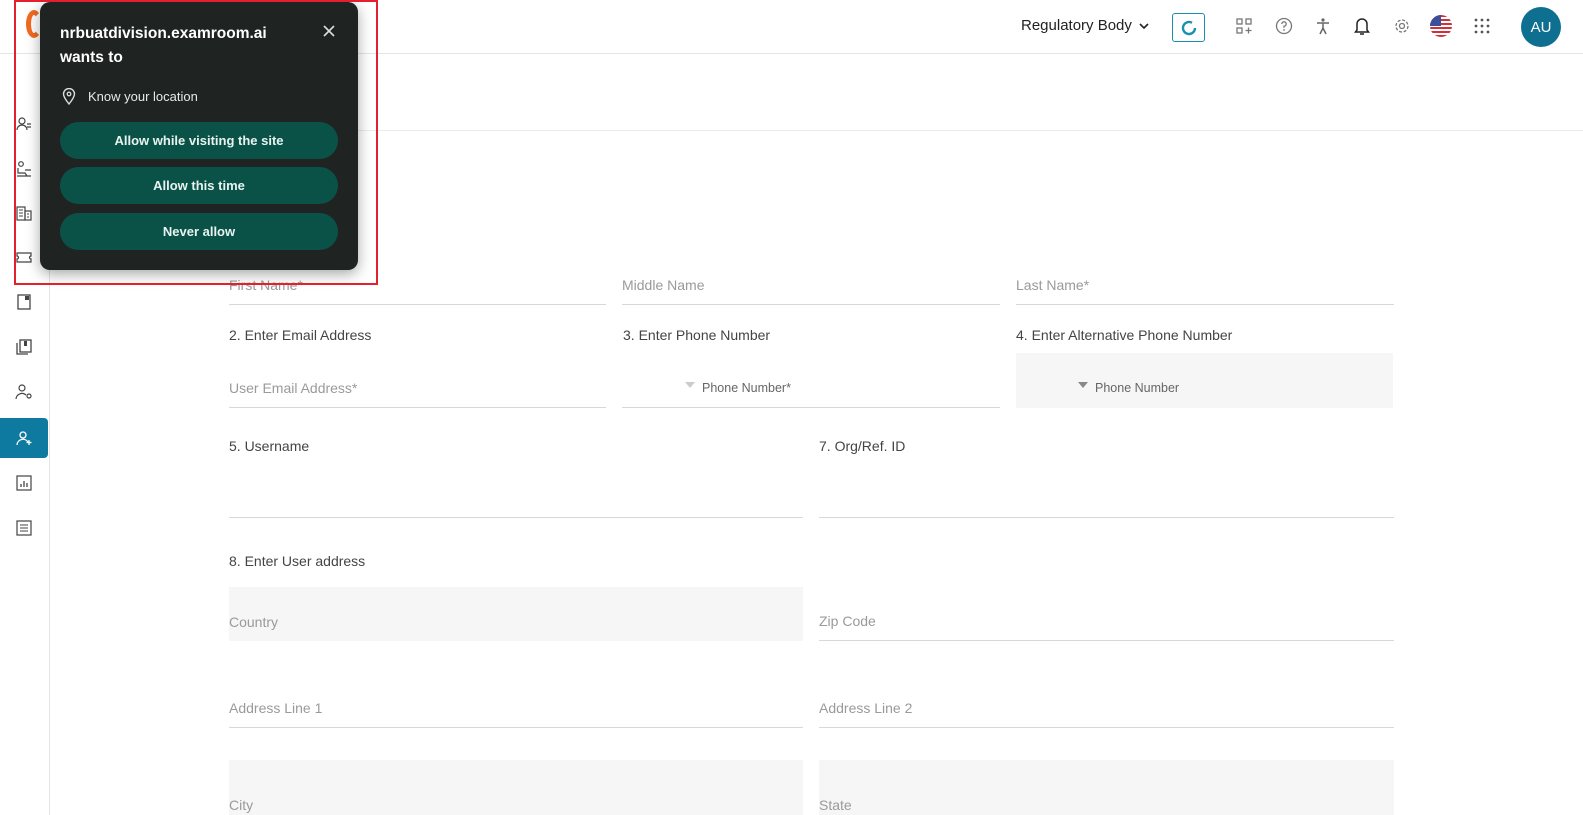 The width and height of the screenshot is (1583, 815). Describe the element at coordinates (199, 140) in the screenshot. I see `allow-while-visiting-button: Allow while visiting the site` at that location.